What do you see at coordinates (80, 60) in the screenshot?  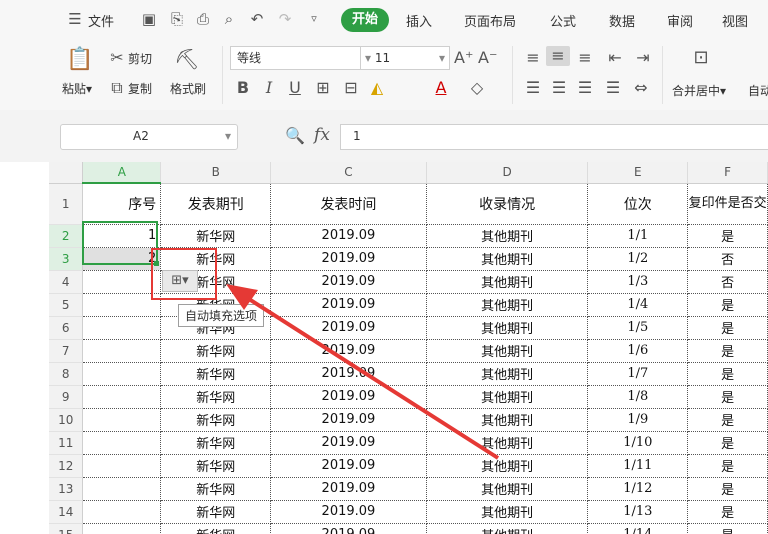 I see `paste-icon: 📋` at bounding box center [80, 60].